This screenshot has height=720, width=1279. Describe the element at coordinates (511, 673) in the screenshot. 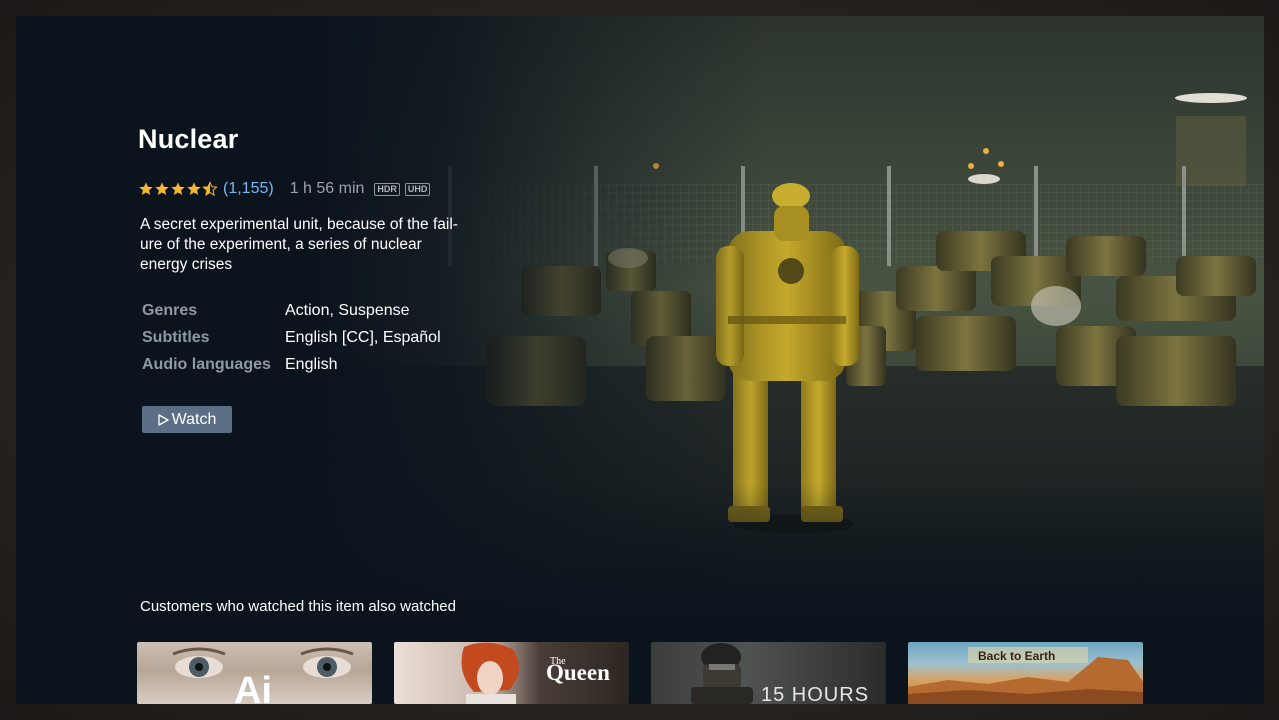

I see `recommendation-card: The Queen` at that location.